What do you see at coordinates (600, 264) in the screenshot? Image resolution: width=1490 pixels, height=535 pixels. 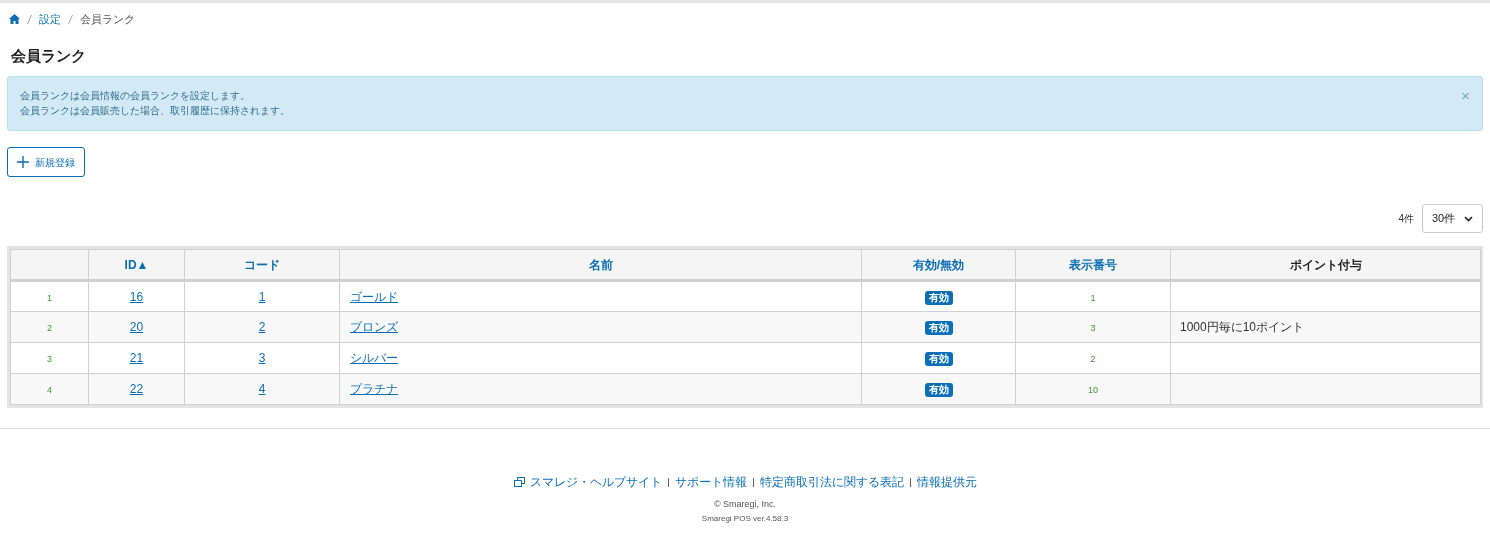 I see `sort-header-link: 名前` at bounding box center [600, 264].